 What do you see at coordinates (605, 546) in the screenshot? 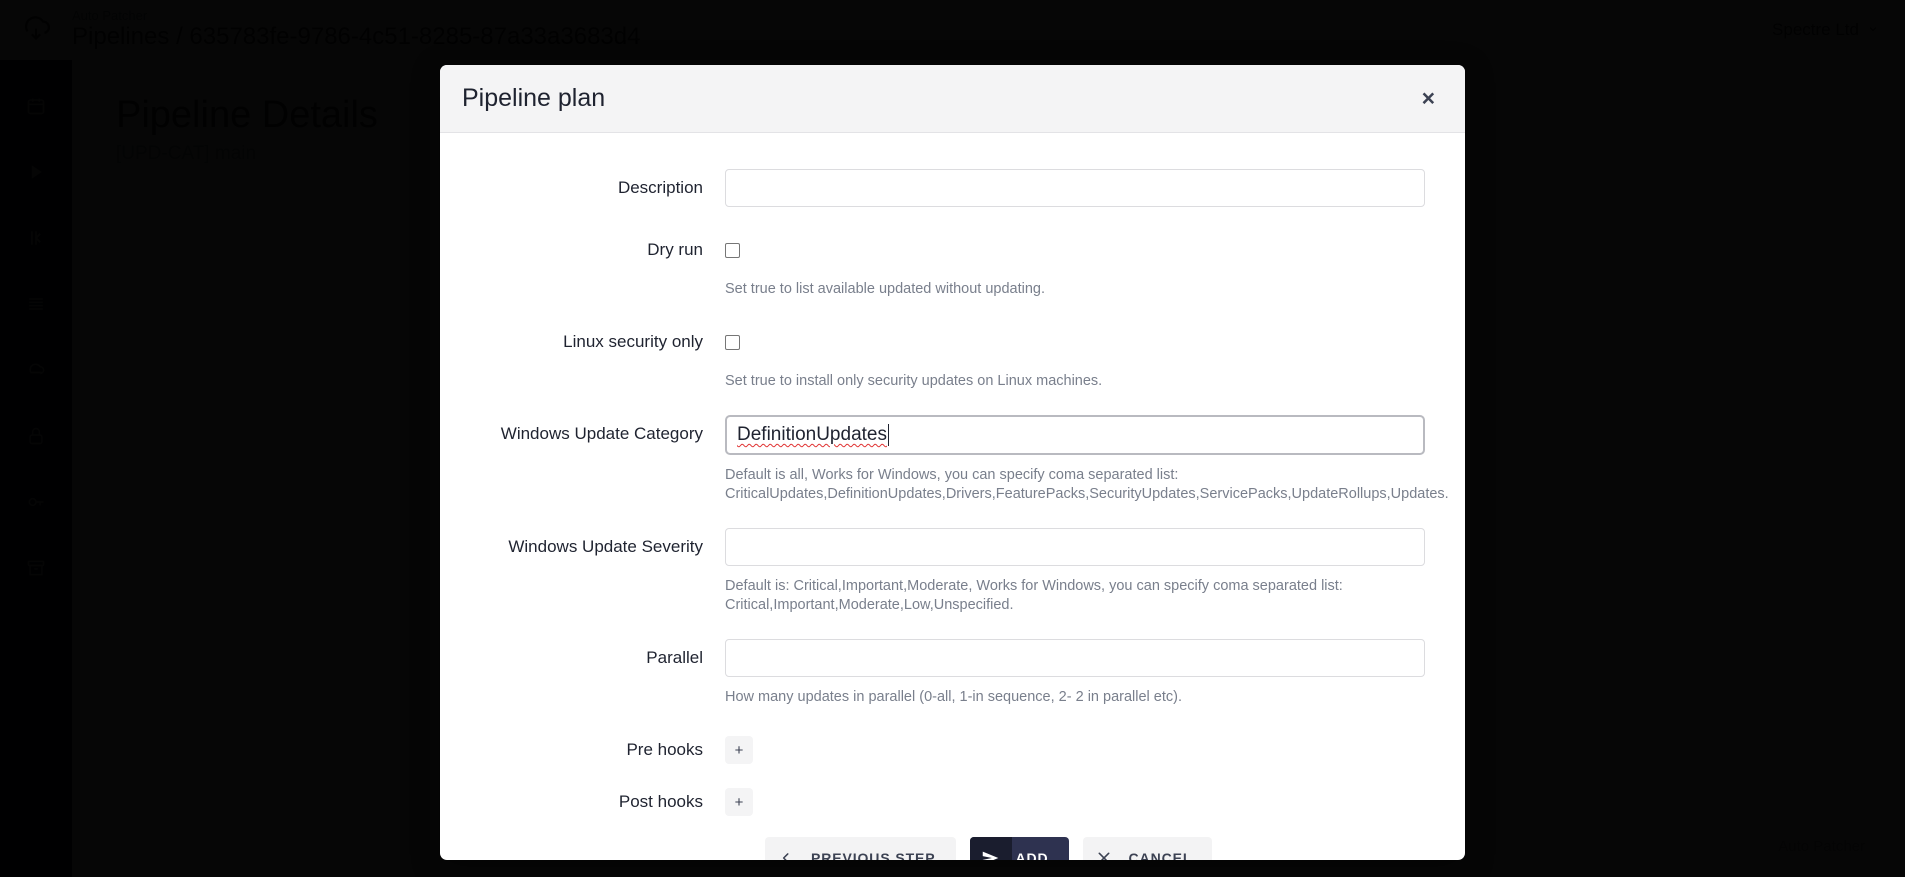
I see `windows-update-severity-label: Windows Update Severity` at bounding box center [605, 546].